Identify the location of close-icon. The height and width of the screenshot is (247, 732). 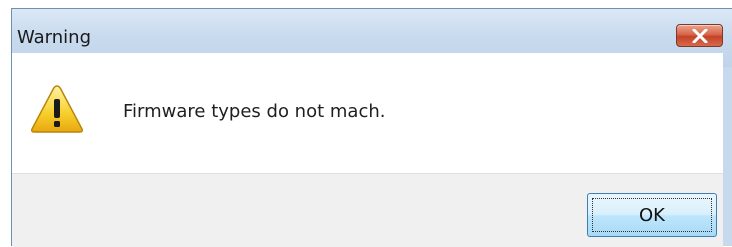
(700, 36).